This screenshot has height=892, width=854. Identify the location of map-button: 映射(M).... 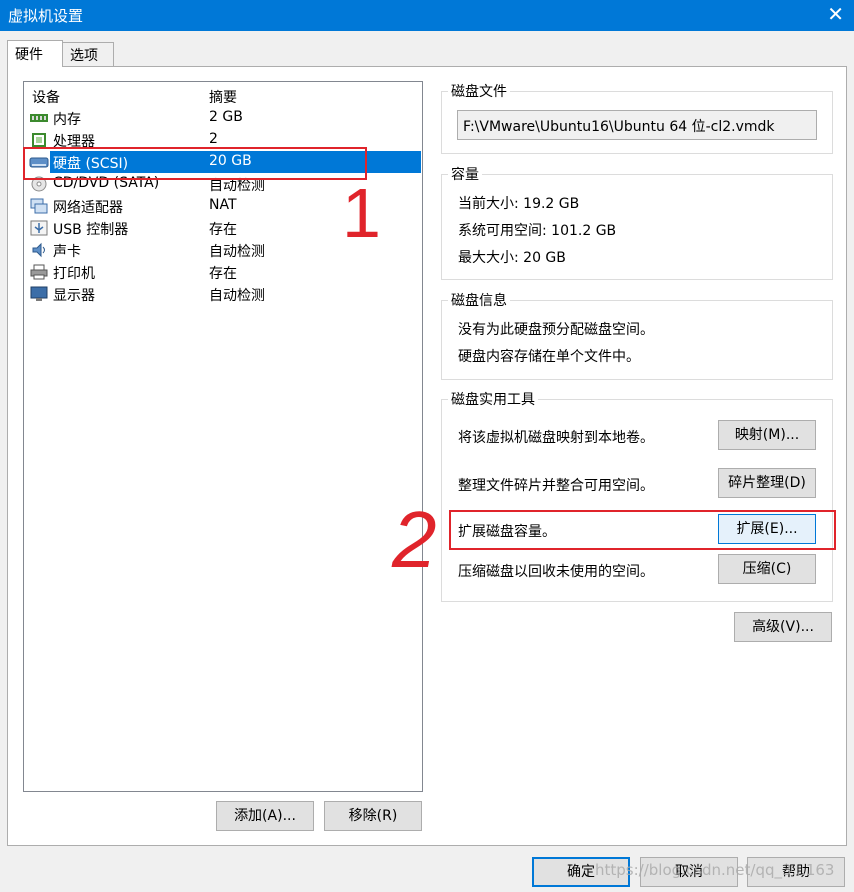
(767, 435).